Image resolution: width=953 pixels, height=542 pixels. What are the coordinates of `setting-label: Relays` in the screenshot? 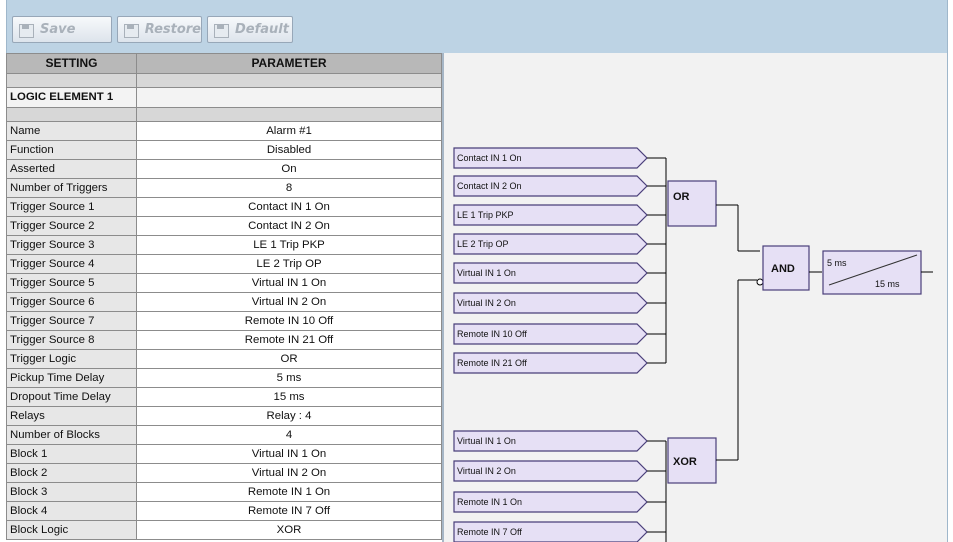 It's located at (71, 416).